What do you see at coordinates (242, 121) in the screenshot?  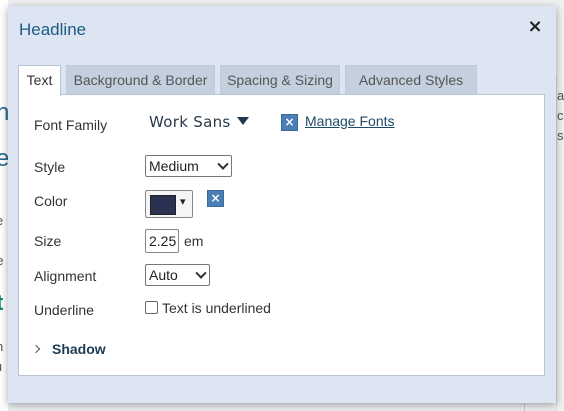 I see `caret-down-icon` at bounding box center [242, 121].